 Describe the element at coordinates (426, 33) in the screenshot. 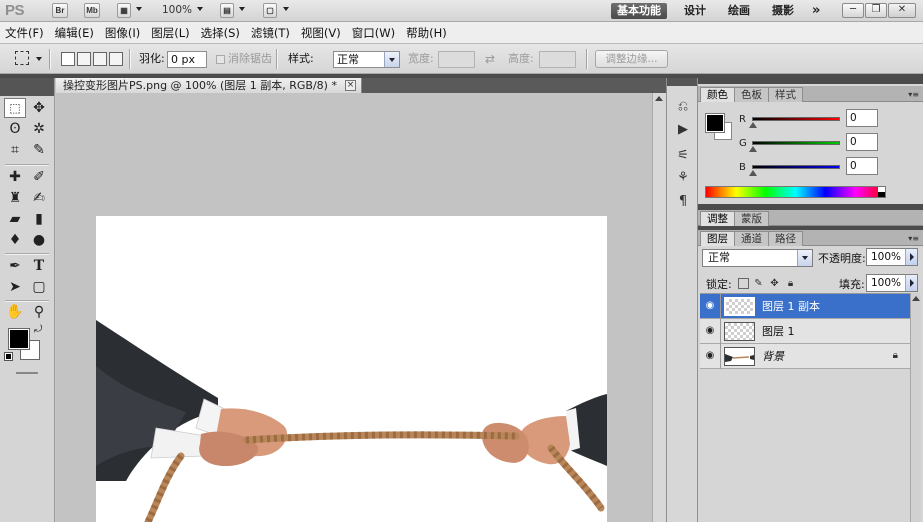

I see `menu-help: 帮助(H)` at that location.